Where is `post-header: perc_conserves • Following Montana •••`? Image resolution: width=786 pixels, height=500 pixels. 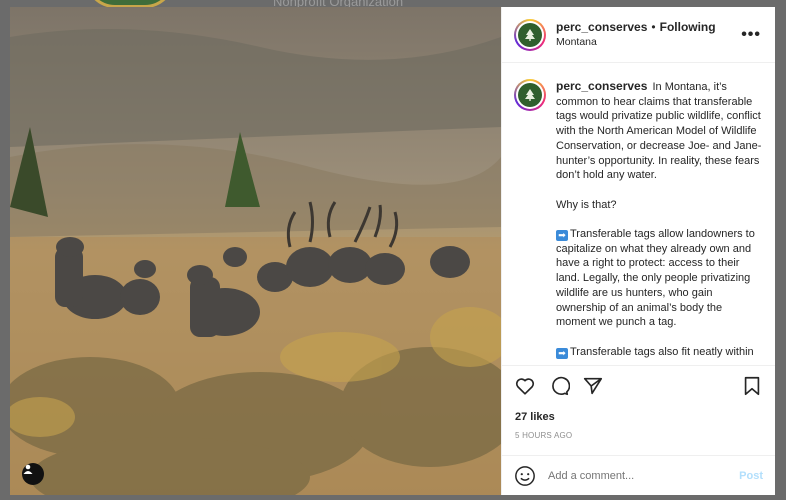
post-header: perc_conserves • Following Montana ••• is located at coordinates (638, 35).